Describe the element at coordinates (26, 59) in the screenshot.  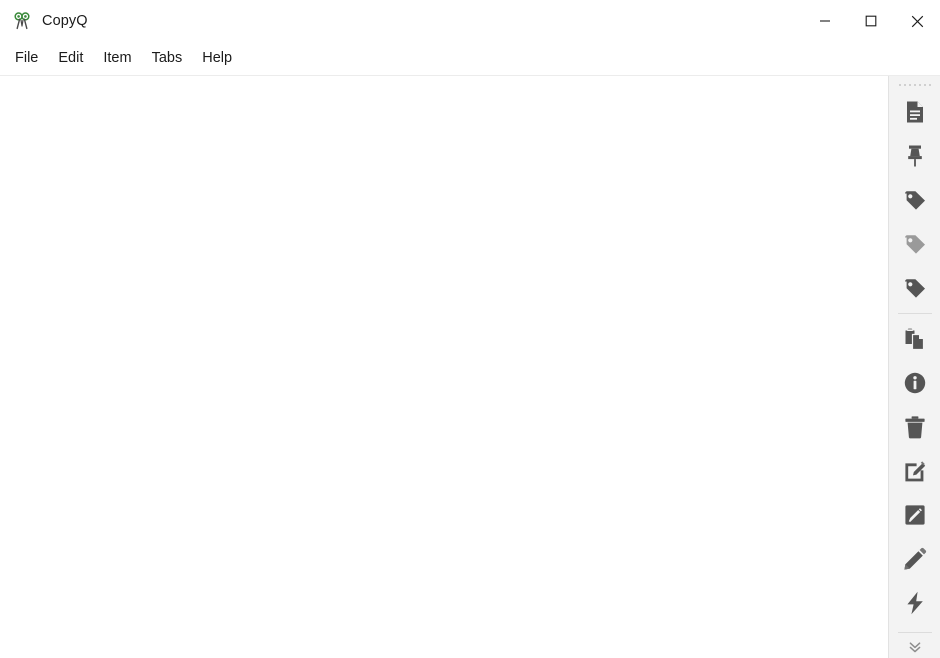
I see `menu-file: File` at that location.